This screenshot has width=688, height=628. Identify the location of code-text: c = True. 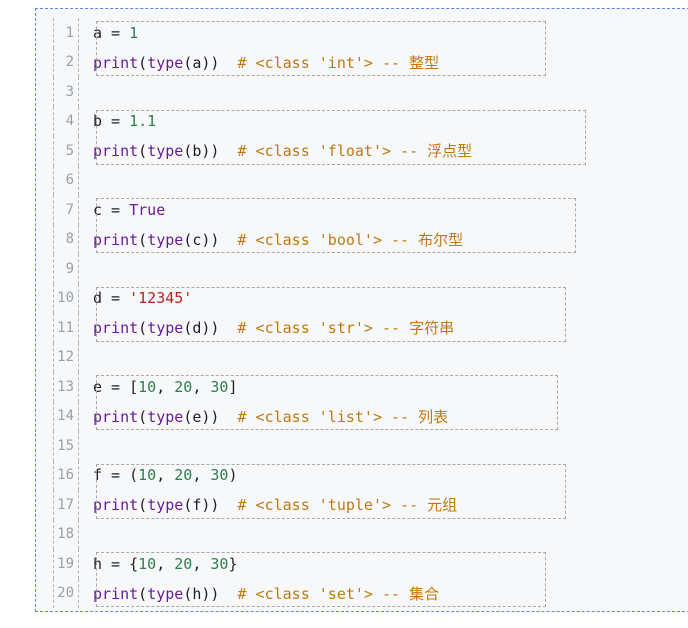
(122, 210).